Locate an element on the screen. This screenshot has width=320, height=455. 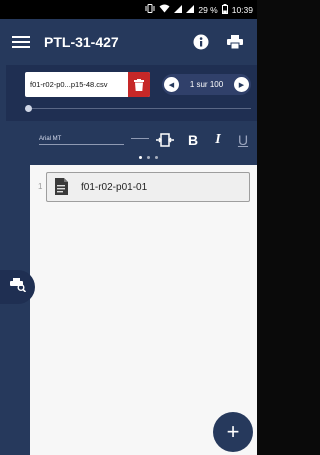
row-index: 1 is located at coordinates (40, 186).